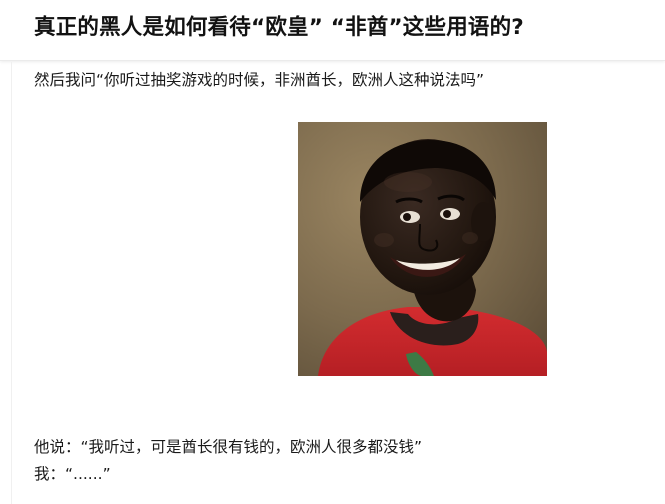  What do you see at coordinates (72, 474) in the screenshot?
I see `answer-paragraph: 我：“......”` at bounding box center [72, 474].